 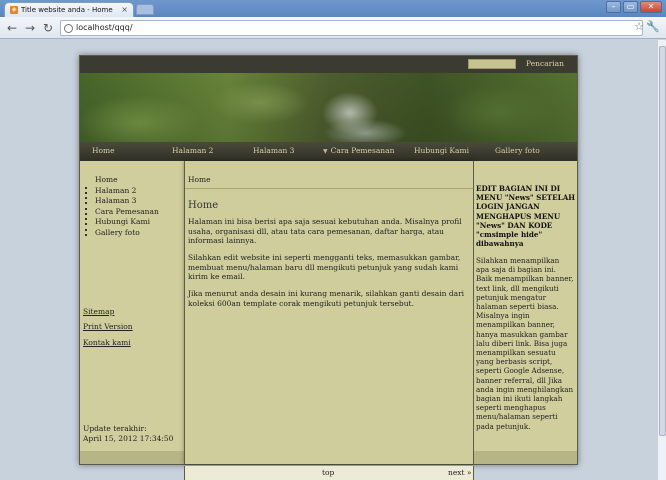 What do you see at coordinates (121, 191) in the screenshot?
I see `sidebar-item-halaman-2: Halaman 2` at bounding box center [121, 191].